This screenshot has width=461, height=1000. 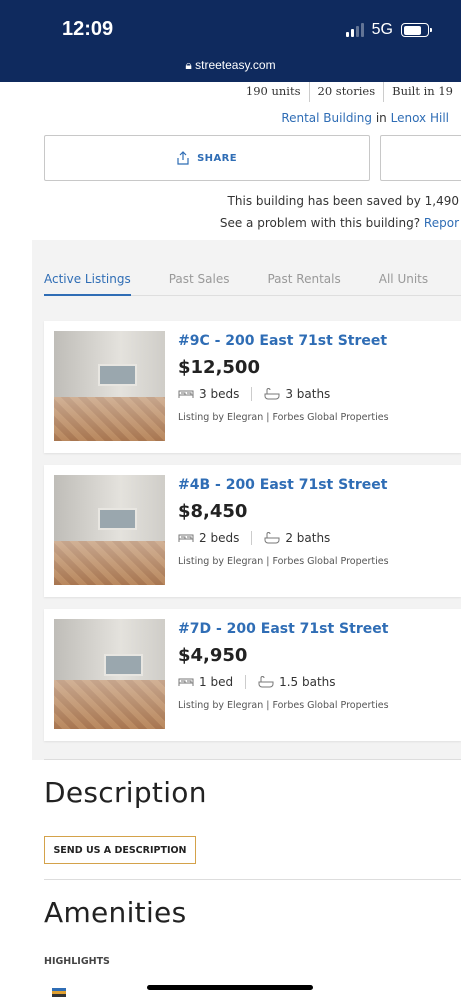 What do you see at coordinates (216, 682) in the screenshot?
I see `listing-beds: 1 bed` at bounding box center [216, 682].